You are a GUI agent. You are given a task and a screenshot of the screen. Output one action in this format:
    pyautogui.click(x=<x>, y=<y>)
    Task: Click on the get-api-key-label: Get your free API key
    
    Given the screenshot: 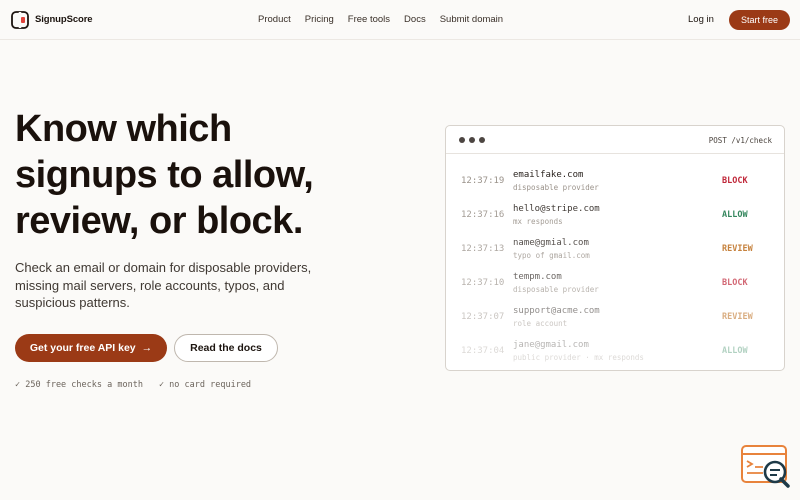 What is the action you would take?
    pyautogui.click(x=82, y=348)
    